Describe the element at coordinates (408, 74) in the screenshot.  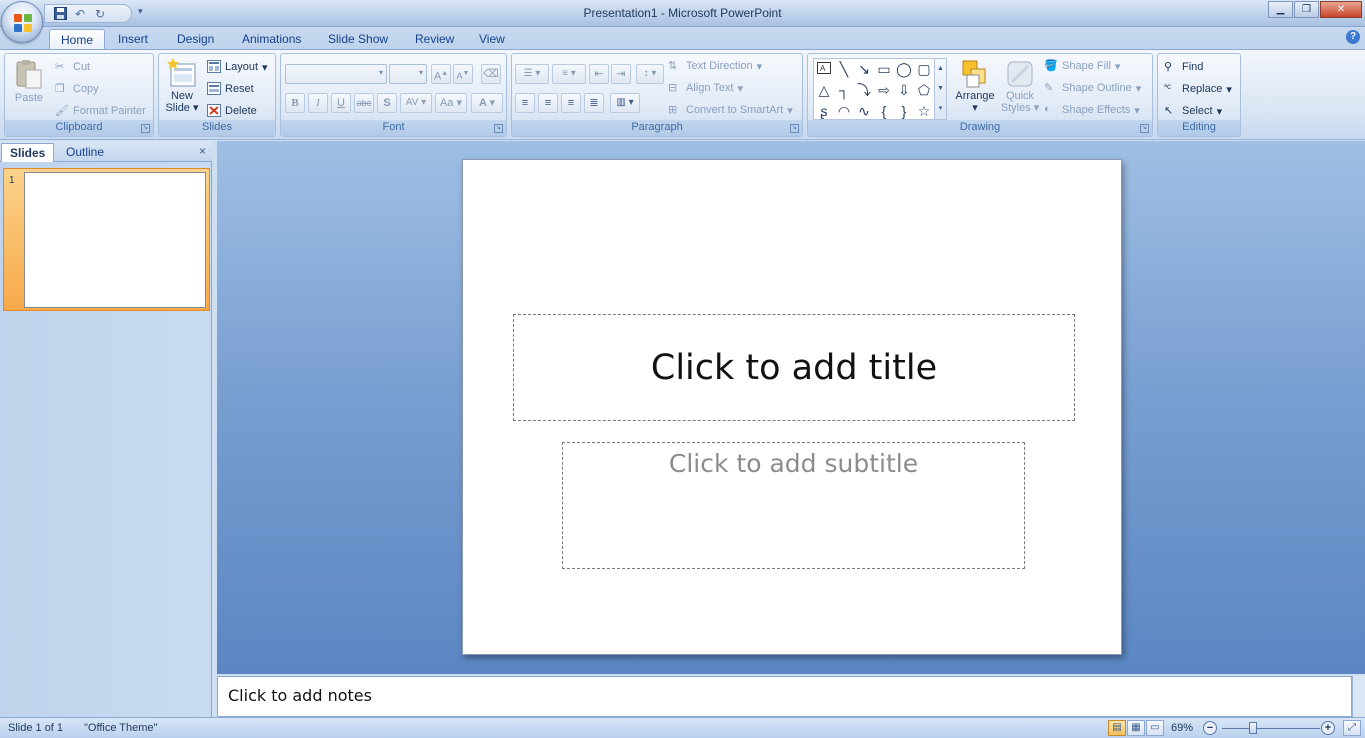
I see `font-size-combo` at that location.